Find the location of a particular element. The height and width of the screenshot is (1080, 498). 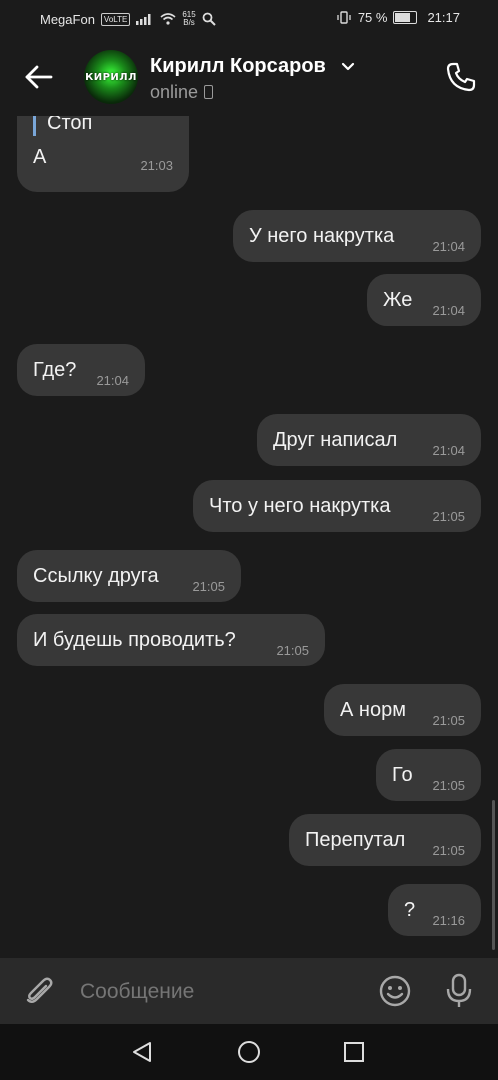

message-input is located at coordinates (220, 992).